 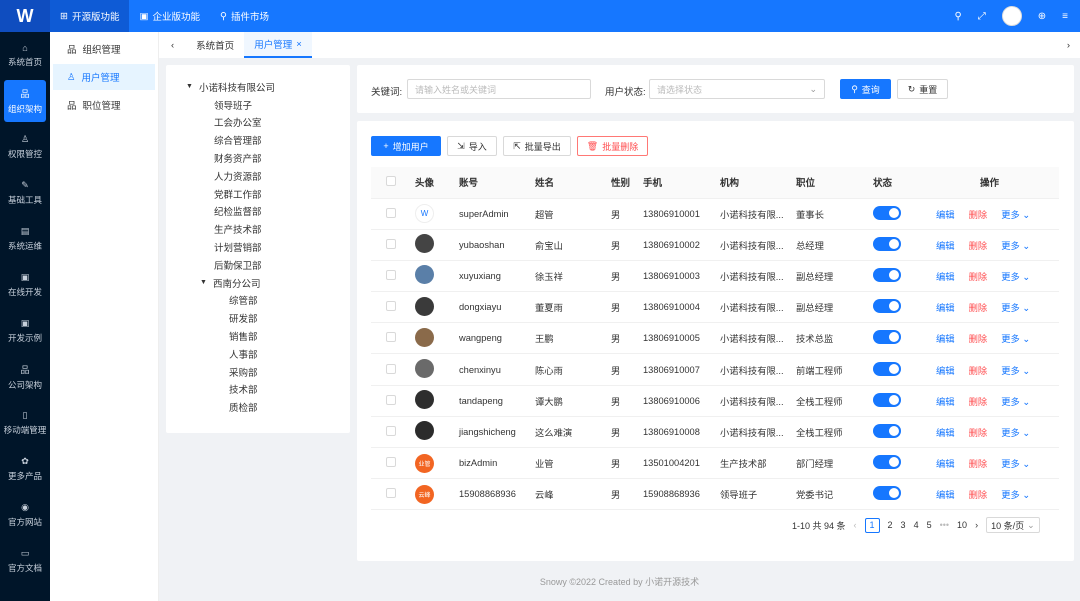 What do you see at coordinates (855, 525) in the screenshot?
I see `prev-page-button: ‹` at bounding box center [855, 525].